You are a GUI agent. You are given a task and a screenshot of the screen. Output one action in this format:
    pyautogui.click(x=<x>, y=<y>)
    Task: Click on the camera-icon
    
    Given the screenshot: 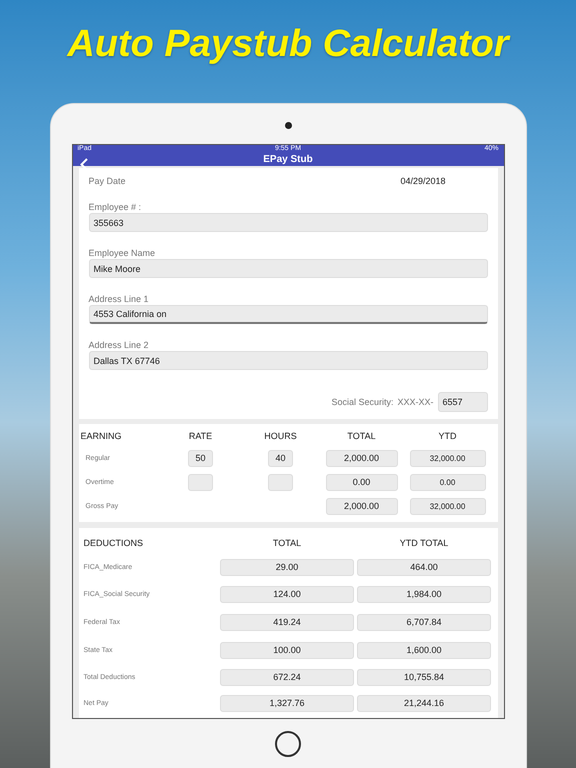 What is the action you would take?
    pyautogui.click(x=288, y=125)
    